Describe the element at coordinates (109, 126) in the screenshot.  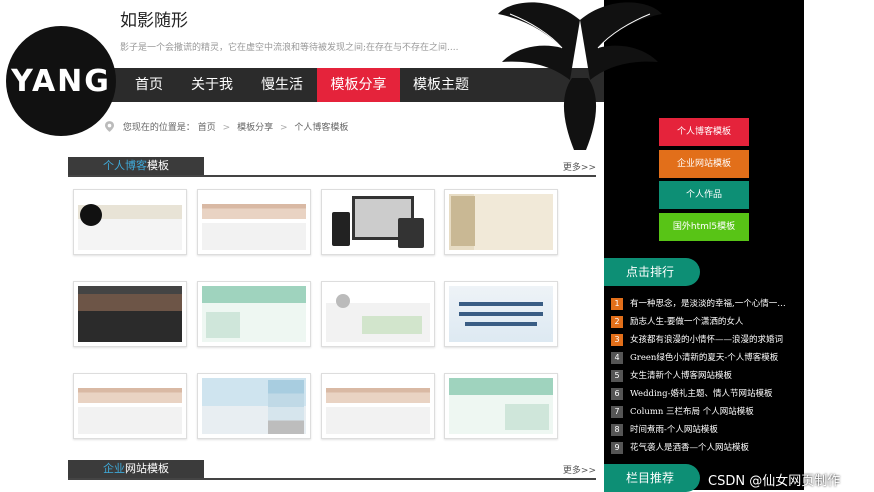
I see `location-pin-icon` at that location.